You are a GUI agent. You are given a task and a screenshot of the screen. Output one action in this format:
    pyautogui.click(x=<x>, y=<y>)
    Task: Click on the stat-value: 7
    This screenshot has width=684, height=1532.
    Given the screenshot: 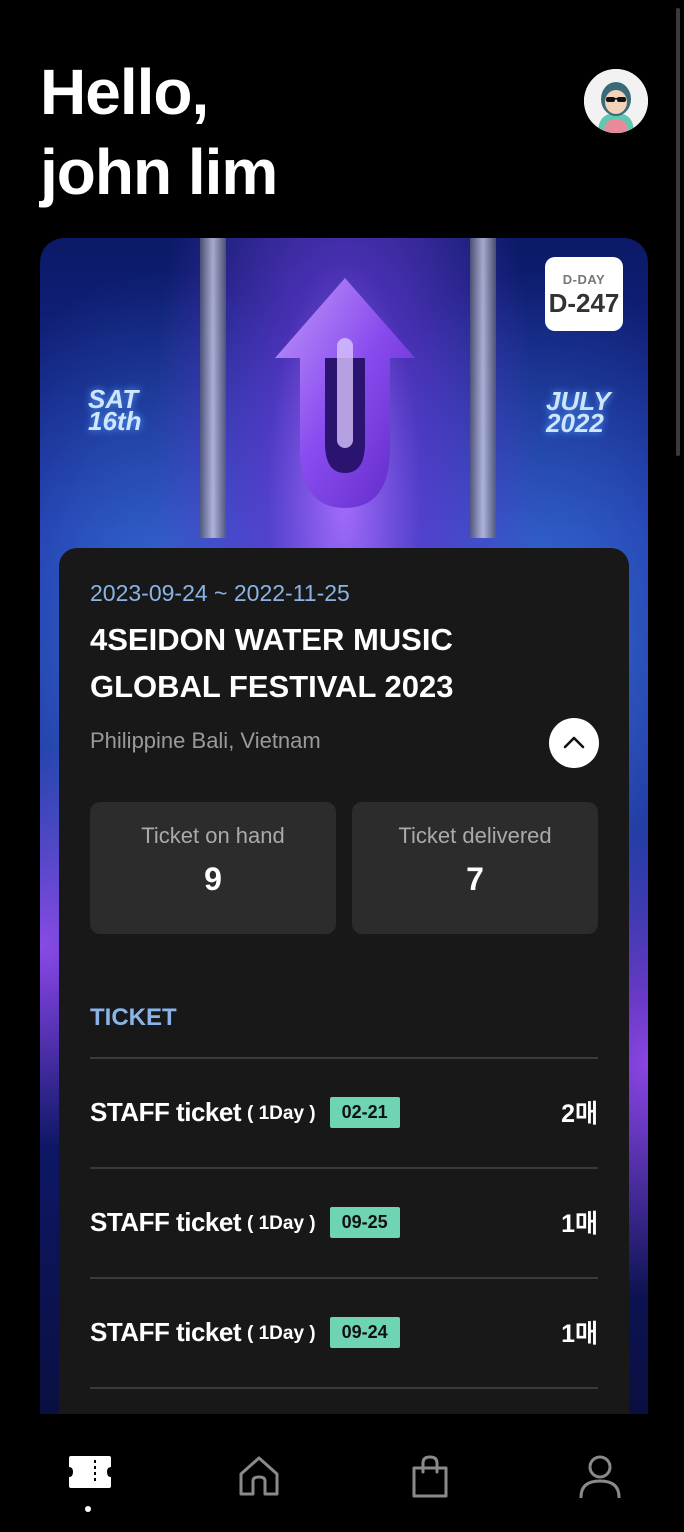 What is the action you would take?
    pyautogui.click(x=475, y=879)
    